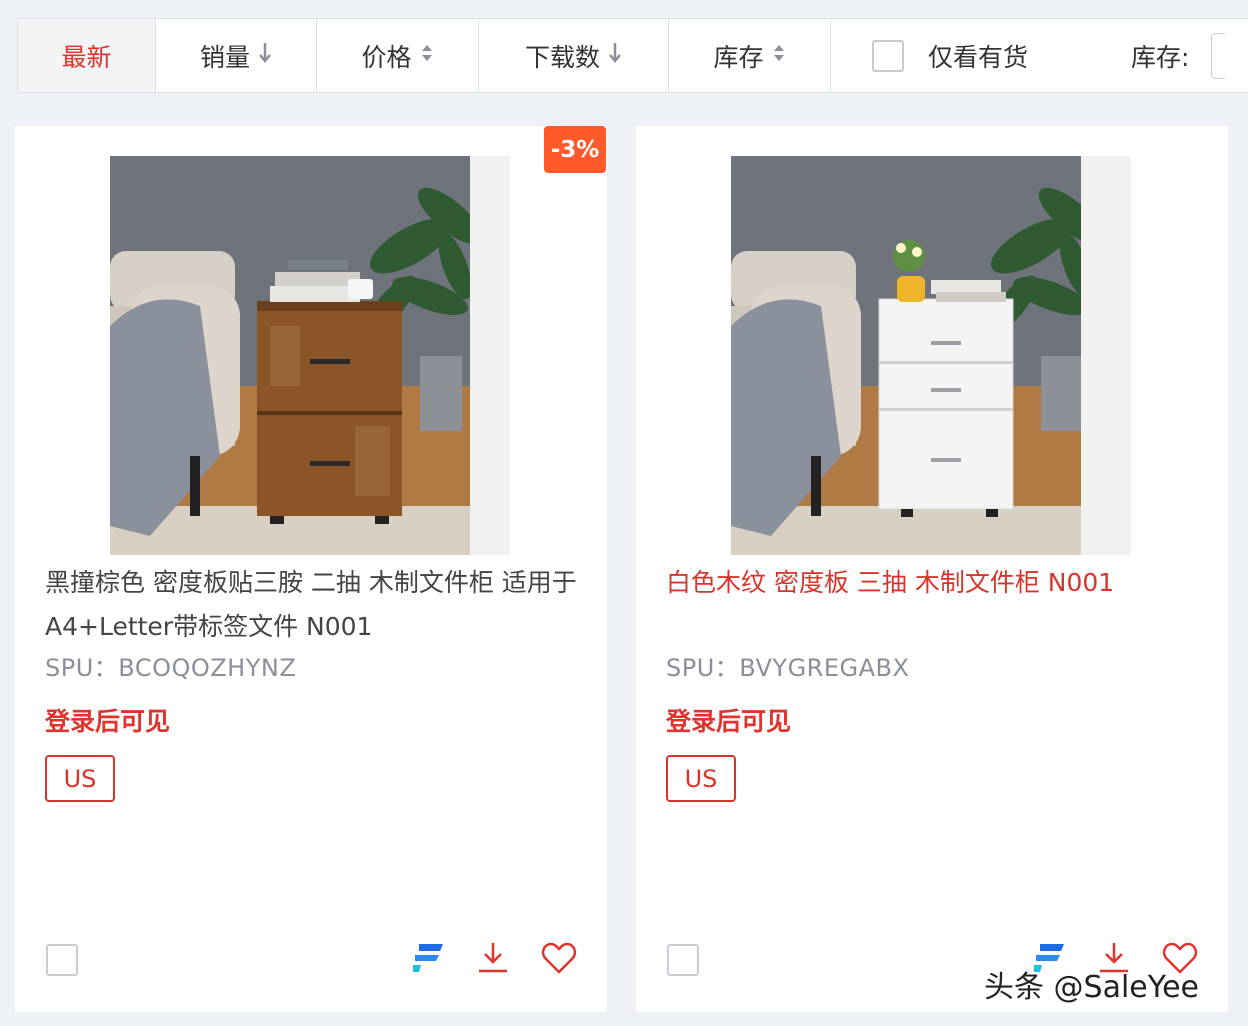 The image size is (1248, 1026). Describe the element at coordinates (738, 57) in the screenshot. I see `sort-stock-label: 库存` at that location.